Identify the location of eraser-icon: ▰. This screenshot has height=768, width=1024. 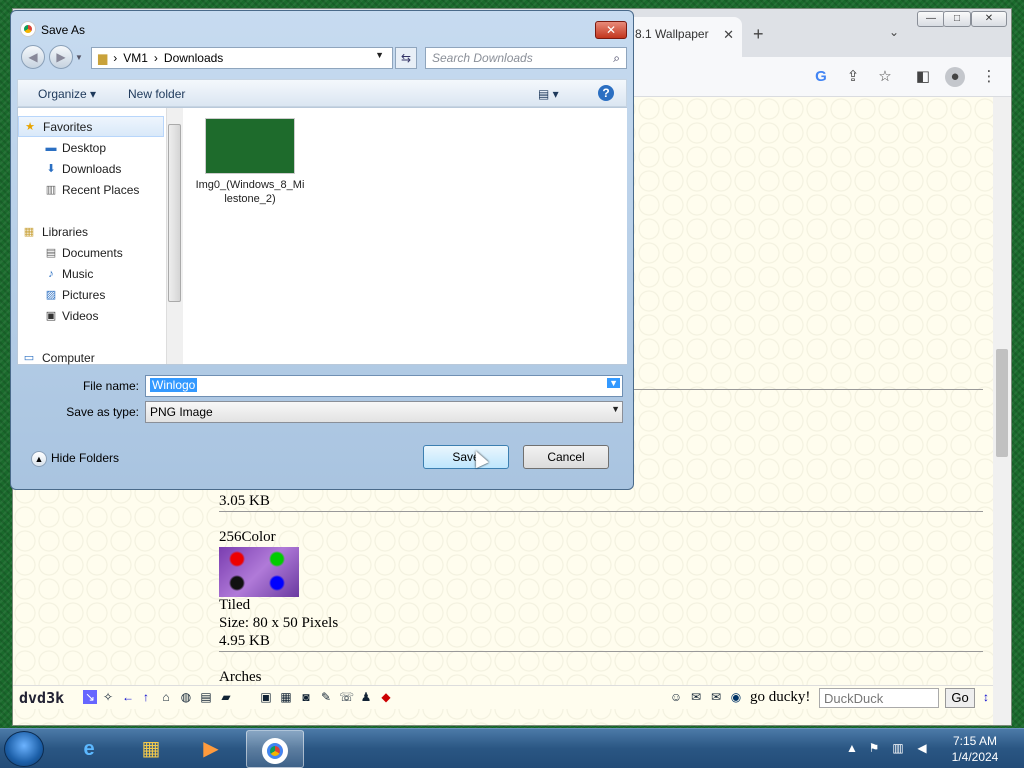
(226, 697).